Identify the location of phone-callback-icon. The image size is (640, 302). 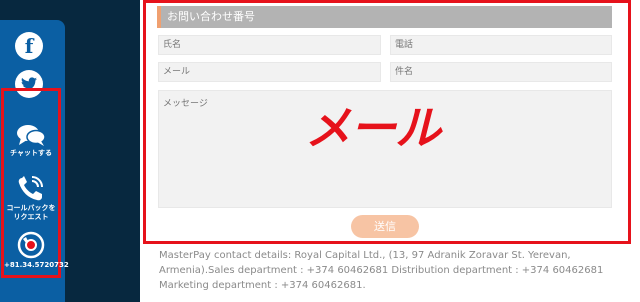
(30, 188).